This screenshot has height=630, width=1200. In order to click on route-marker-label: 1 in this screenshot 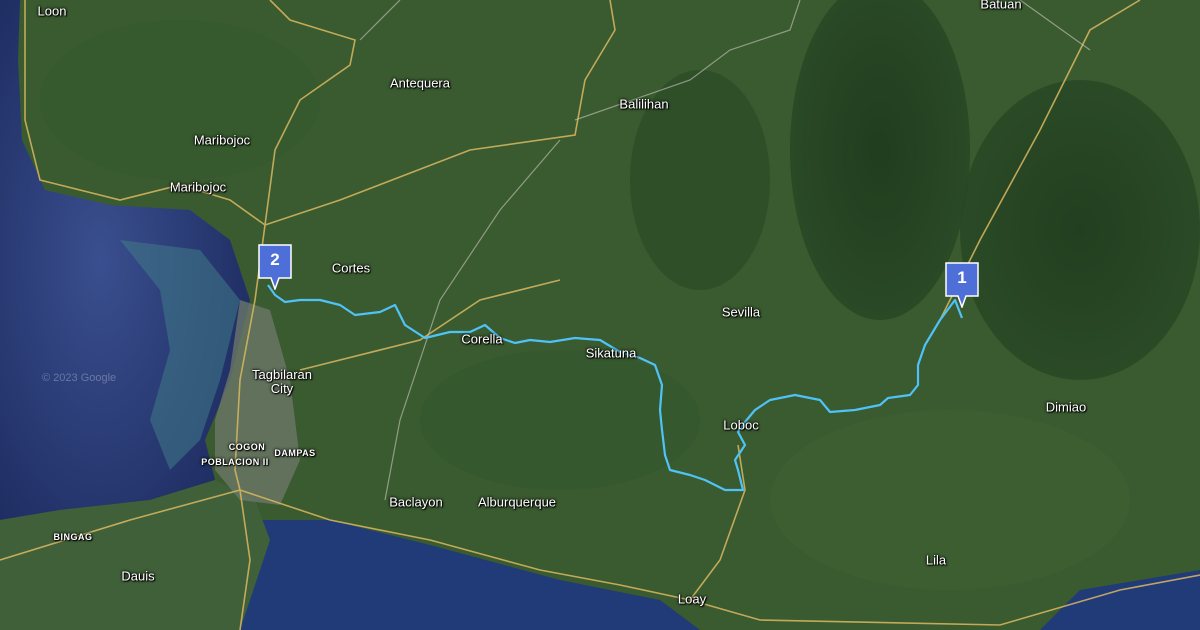, I will do `click(962, 277)`.